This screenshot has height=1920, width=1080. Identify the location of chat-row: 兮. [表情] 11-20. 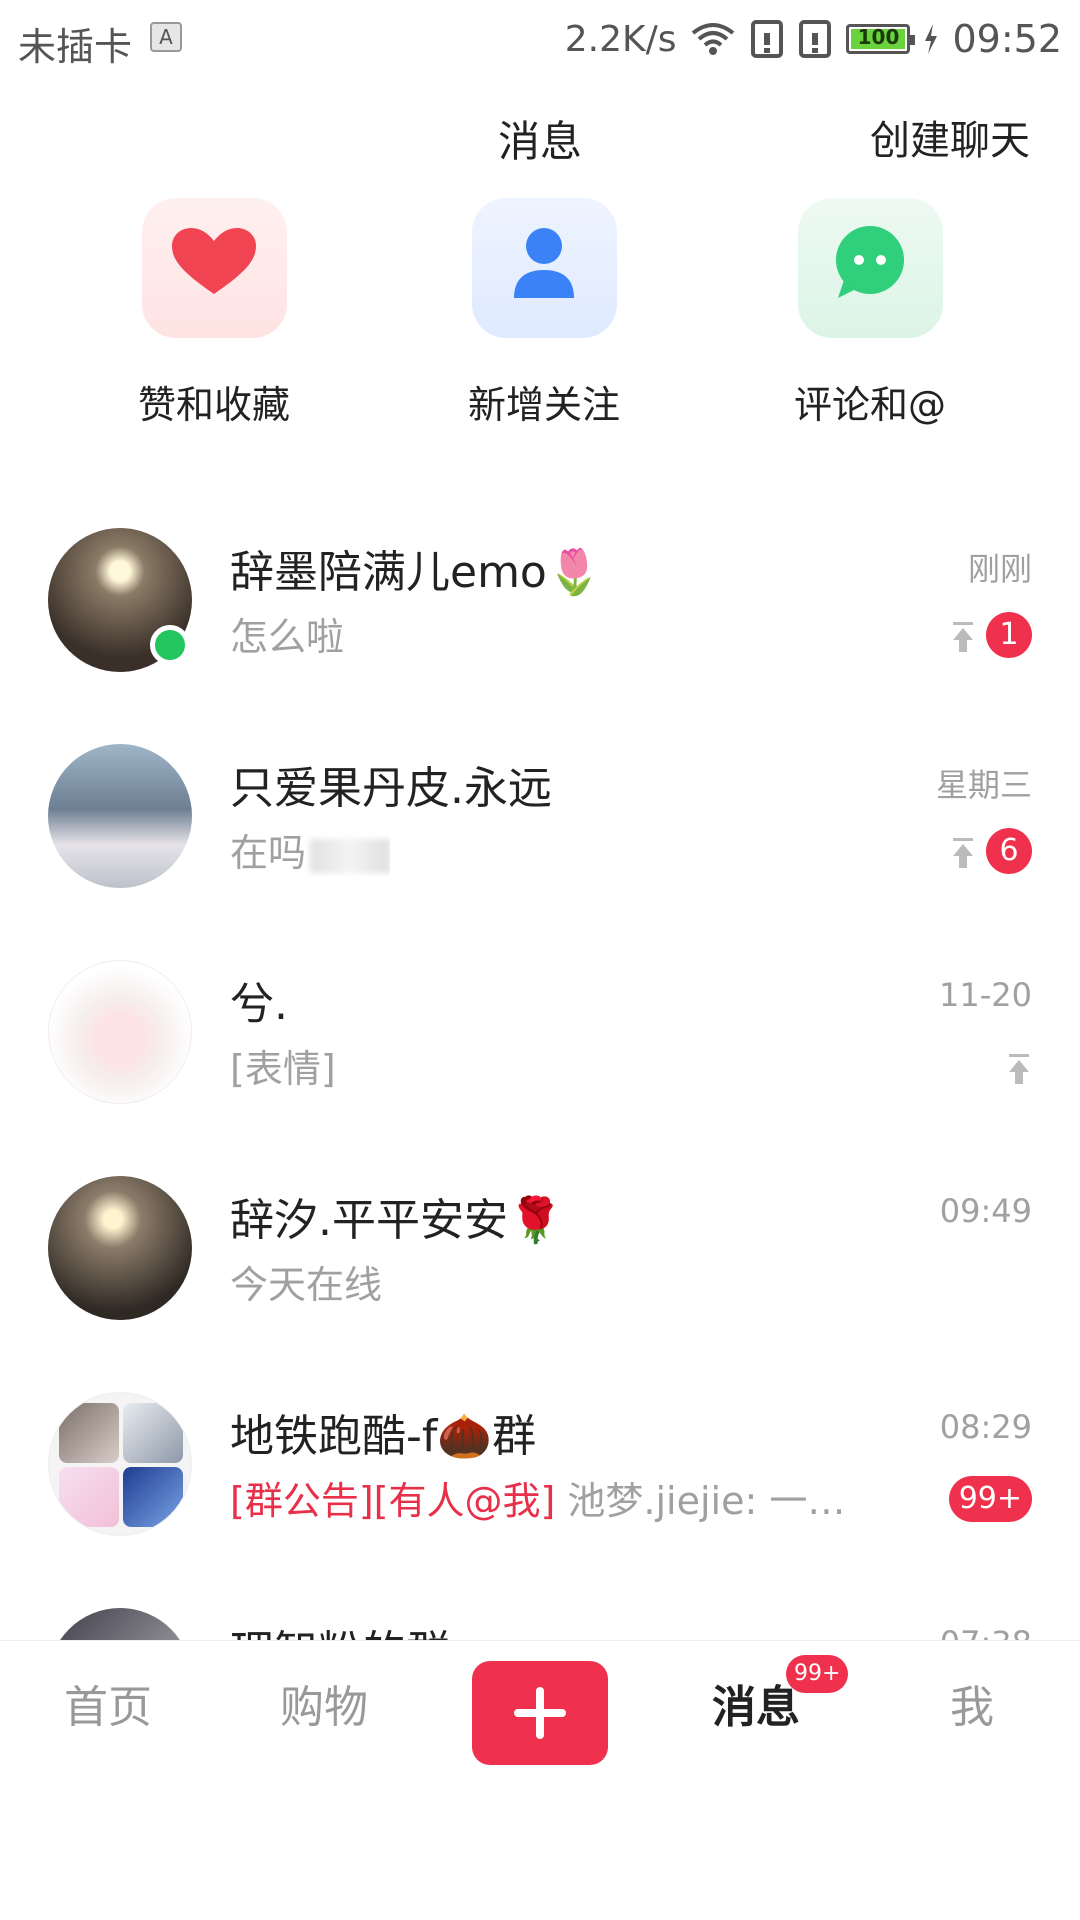
(540, 1040).